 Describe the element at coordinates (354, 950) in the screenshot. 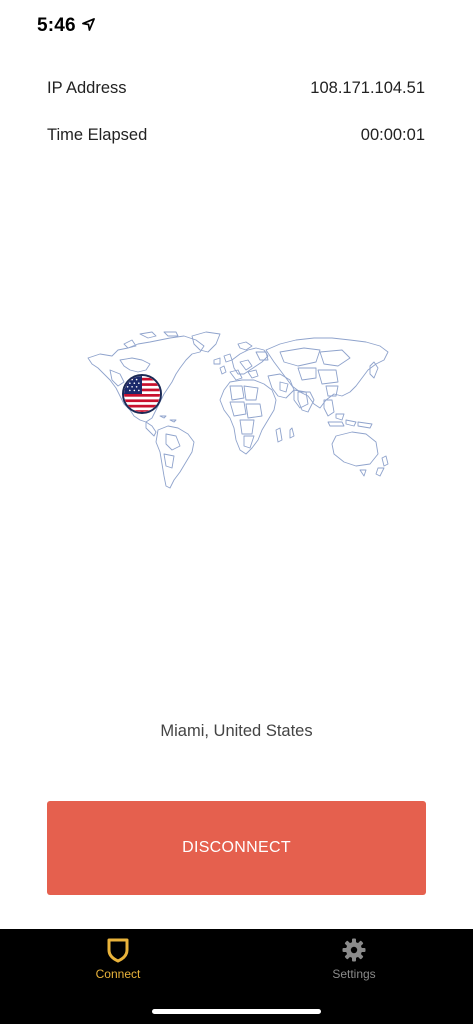

I see `gear-icon` at that location.